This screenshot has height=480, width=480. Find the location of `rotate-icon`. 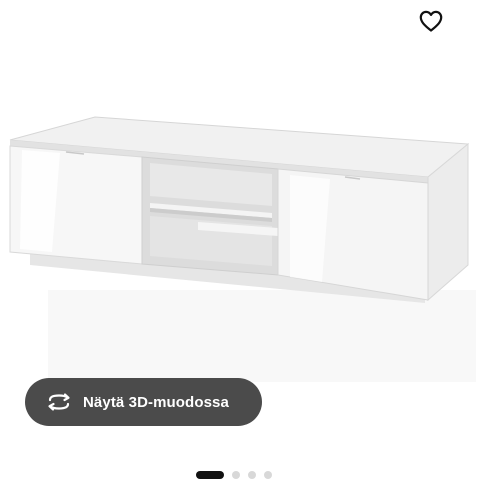

rotate-icon is located at coordinates (59, 402).